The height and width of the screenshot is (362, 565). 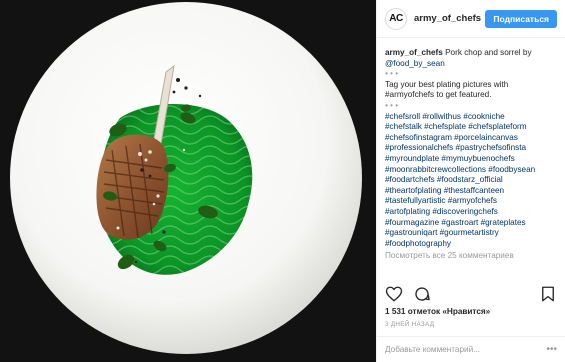 I want to click on avatar: AC, so click(x=396, y=18).